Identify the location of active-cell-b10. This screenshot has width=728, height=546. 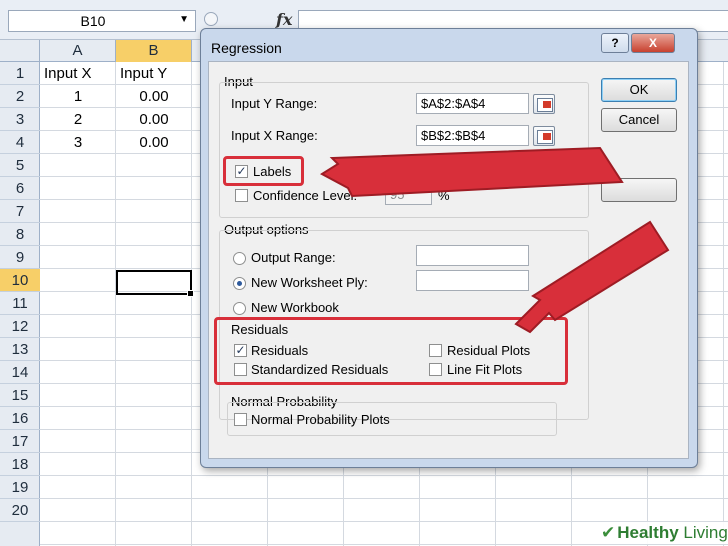
(155, 283).